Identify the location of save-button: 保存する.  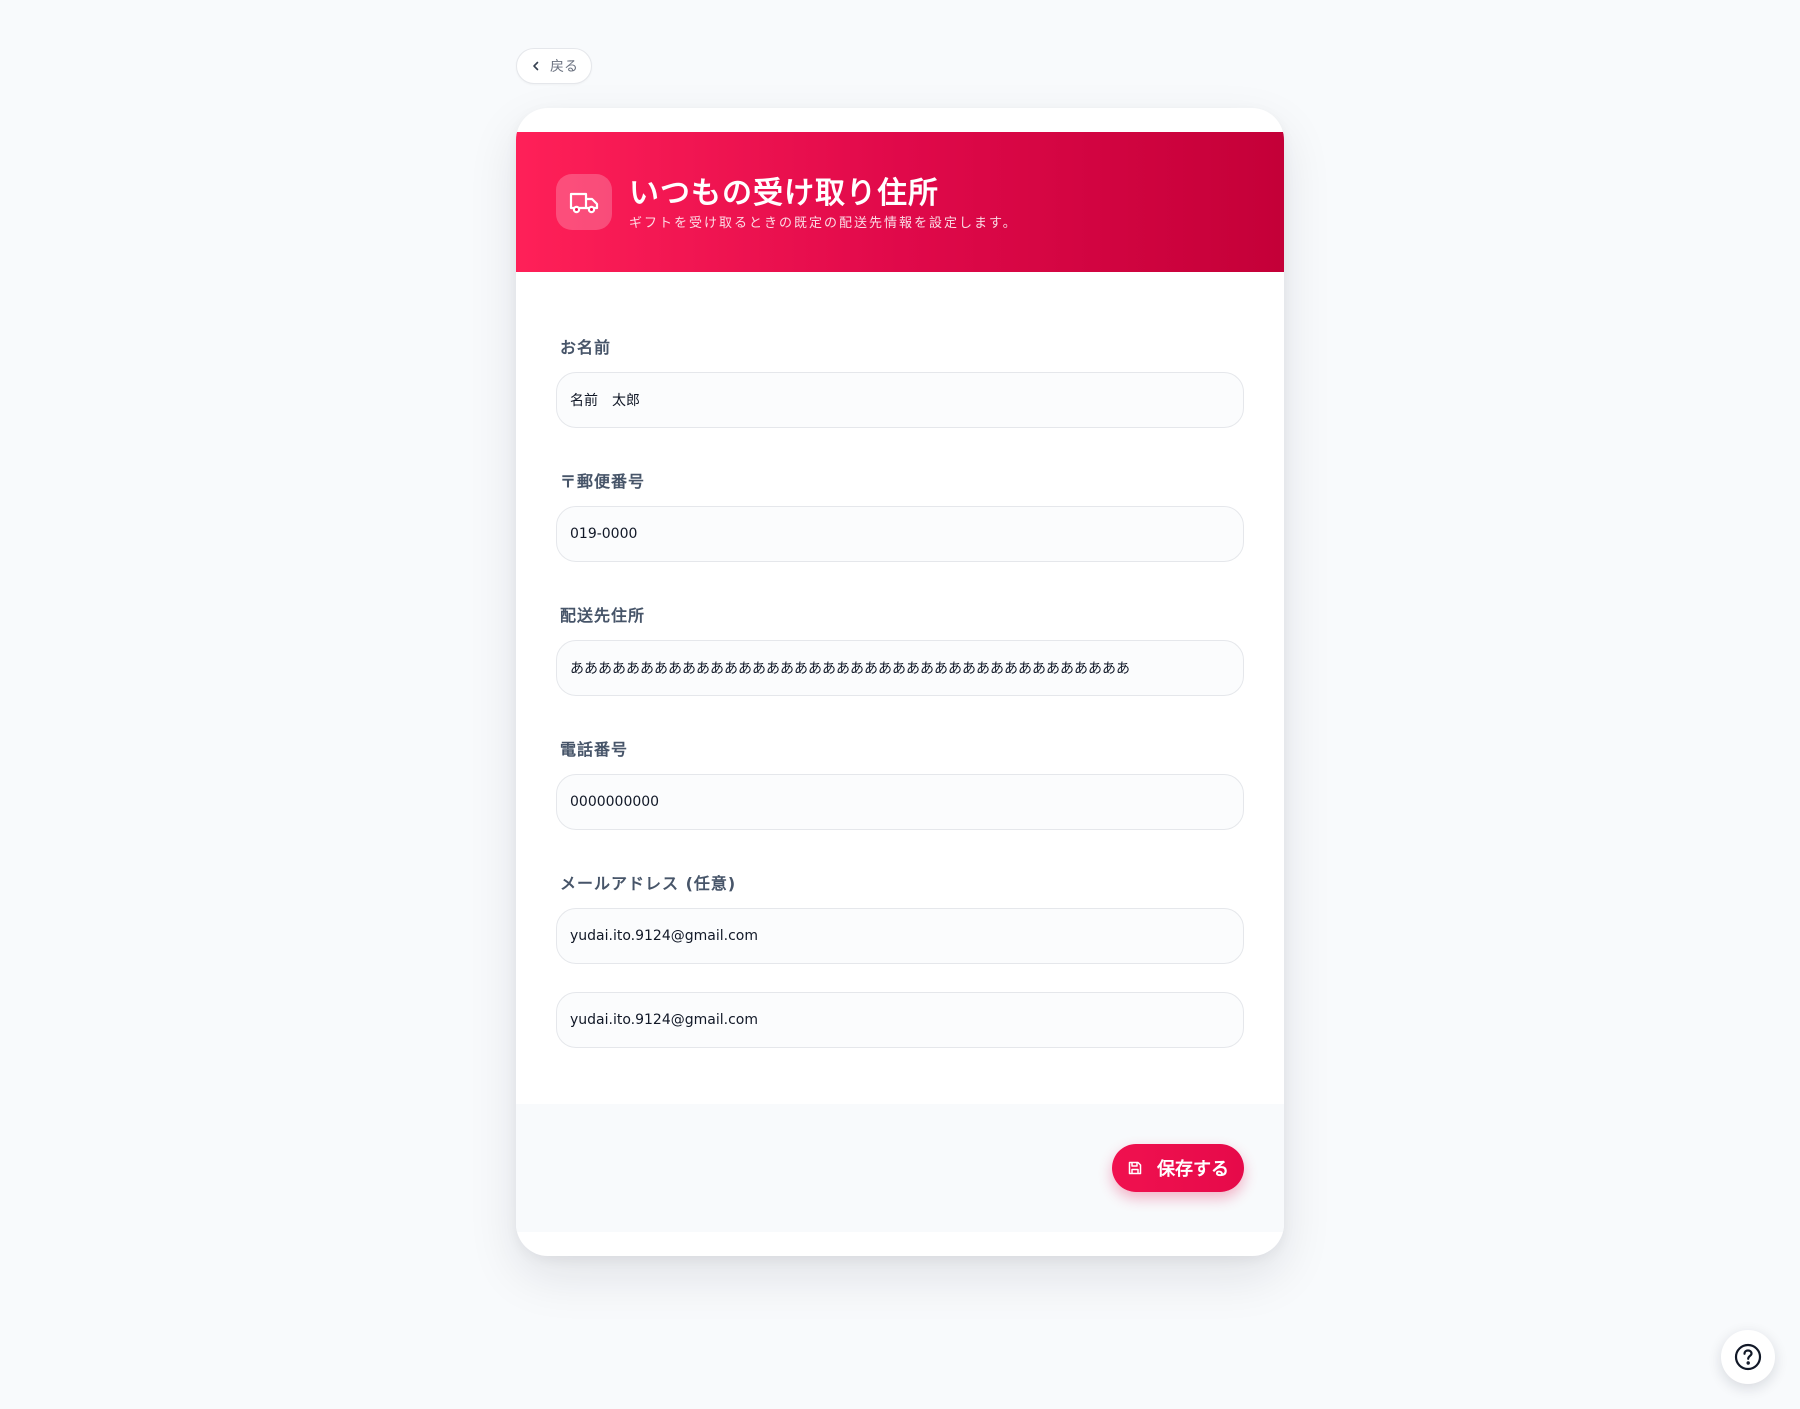
(1178, 1168).